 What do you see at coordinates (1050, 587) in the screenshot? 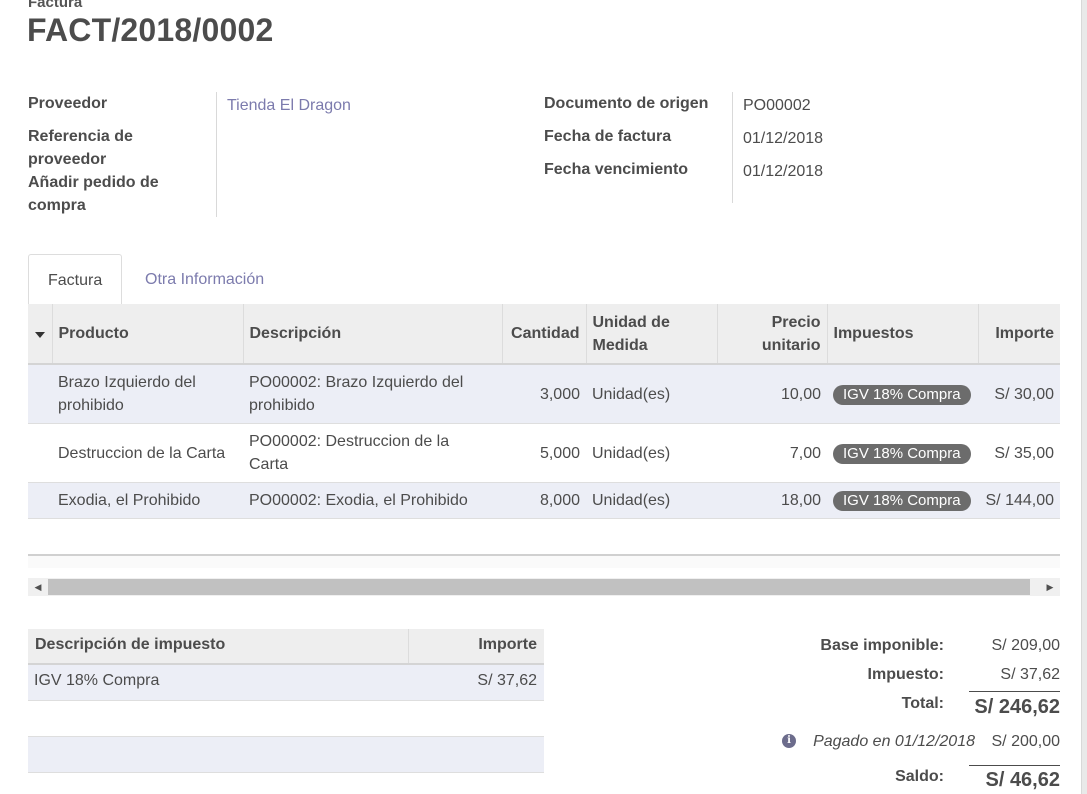
I see `arrow-right-icon: ▶` at bounding box center [1050, 587].